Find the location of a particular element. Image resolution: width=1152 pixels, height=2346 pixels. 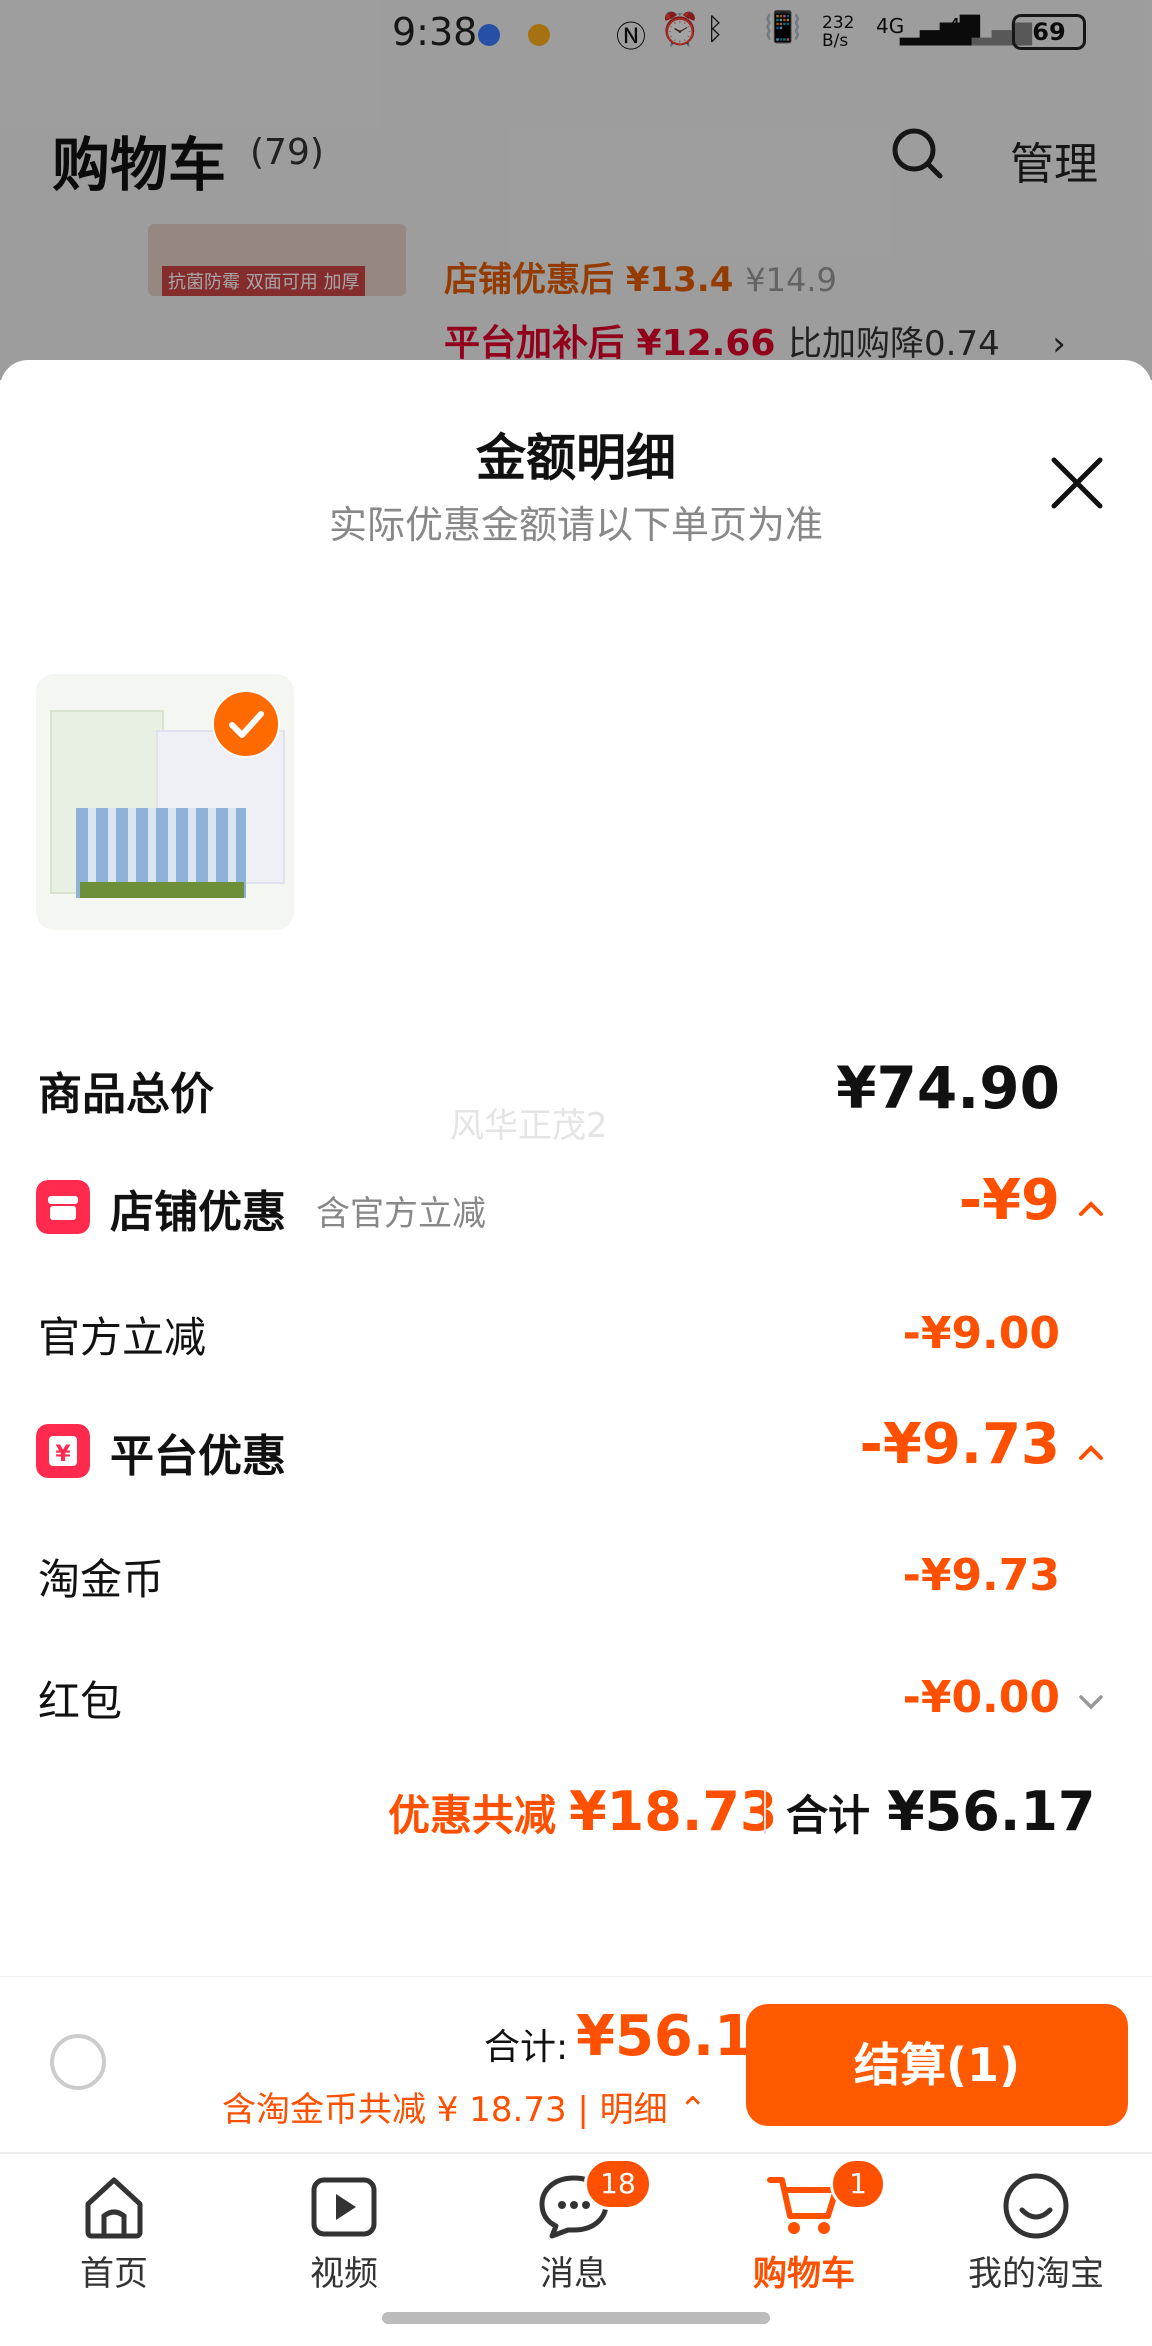

product-fruit is located at coordinates (162, 890).